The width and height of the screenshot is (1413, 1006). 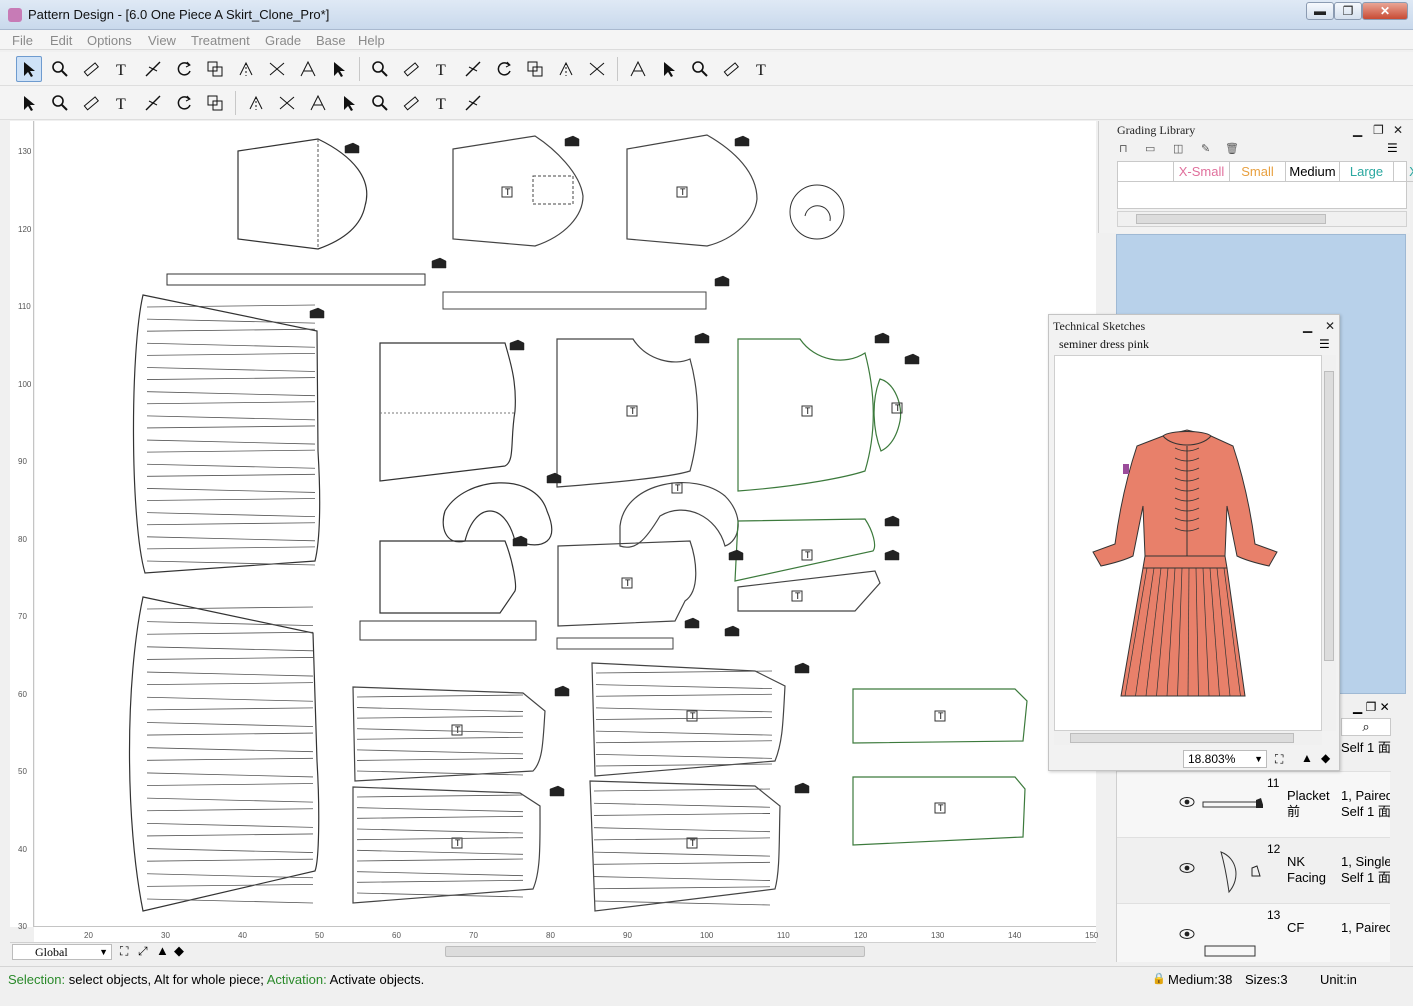 What do you see at coordinates (940, 716) in the screenshot?
I see `pocket-green-piece: T` at bounding box center [940, 716].